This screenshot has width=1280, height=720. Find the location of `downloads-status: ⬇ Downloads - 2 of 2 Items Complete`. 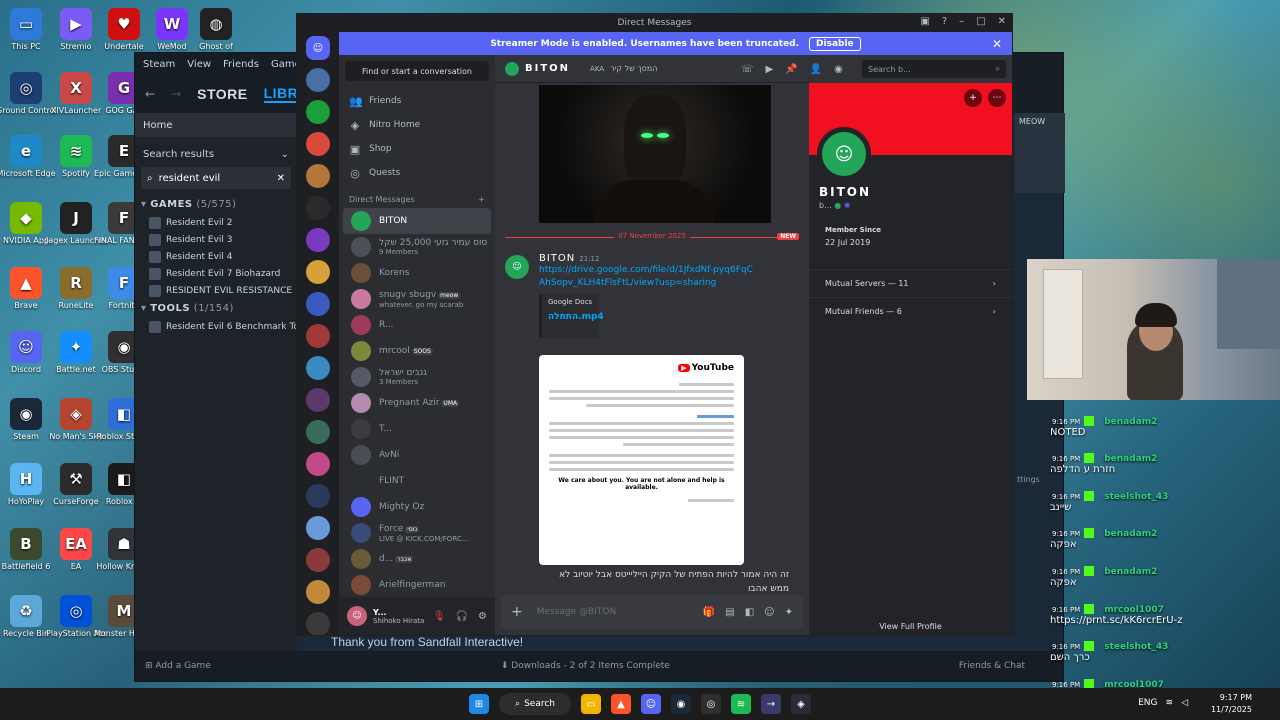

downloads-status: ⬇ Downloads - 2 of 2 Items Complete is located at coordinates (585, 666).